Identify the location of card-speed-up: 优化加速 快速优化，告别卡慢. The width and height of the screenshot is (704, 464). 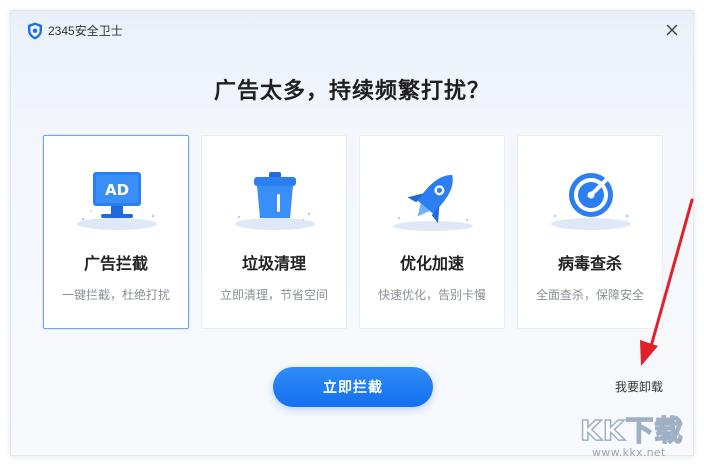
(432, 232).